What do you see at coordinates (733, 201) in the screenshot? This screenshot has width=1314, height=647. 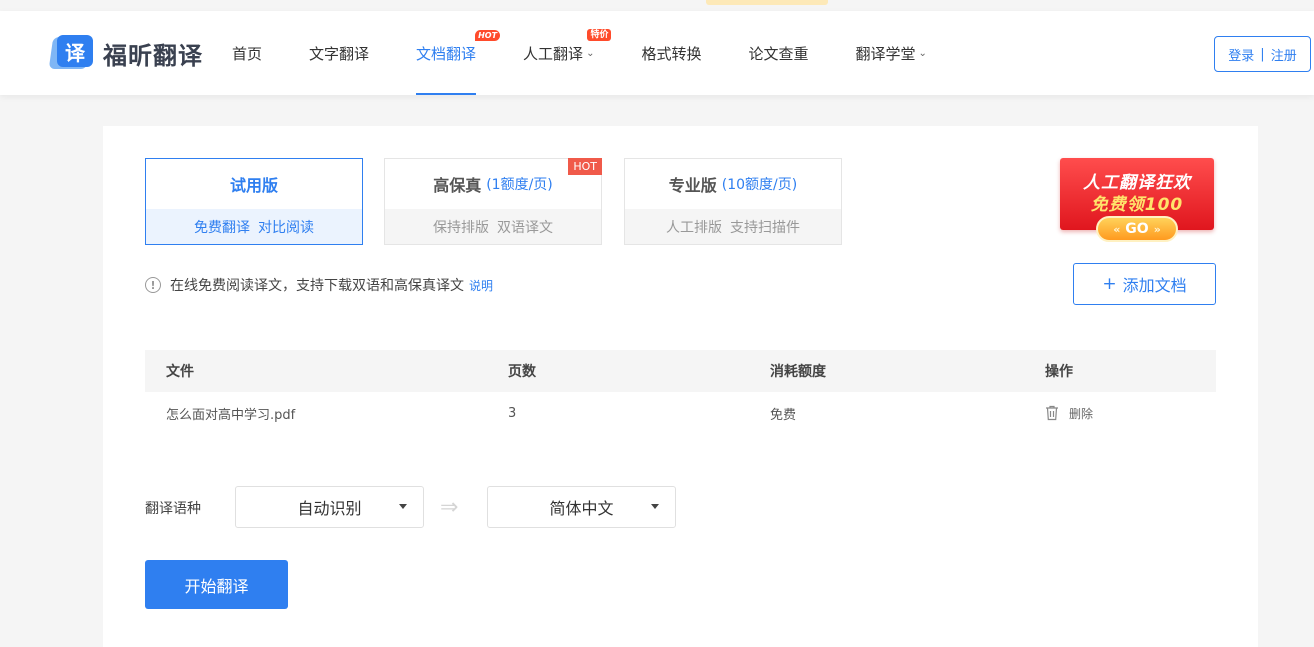 I see `plan-professional: 专业版 (10额度/页) 人工排版 支持扫描件` at bounding box center [733, 201].